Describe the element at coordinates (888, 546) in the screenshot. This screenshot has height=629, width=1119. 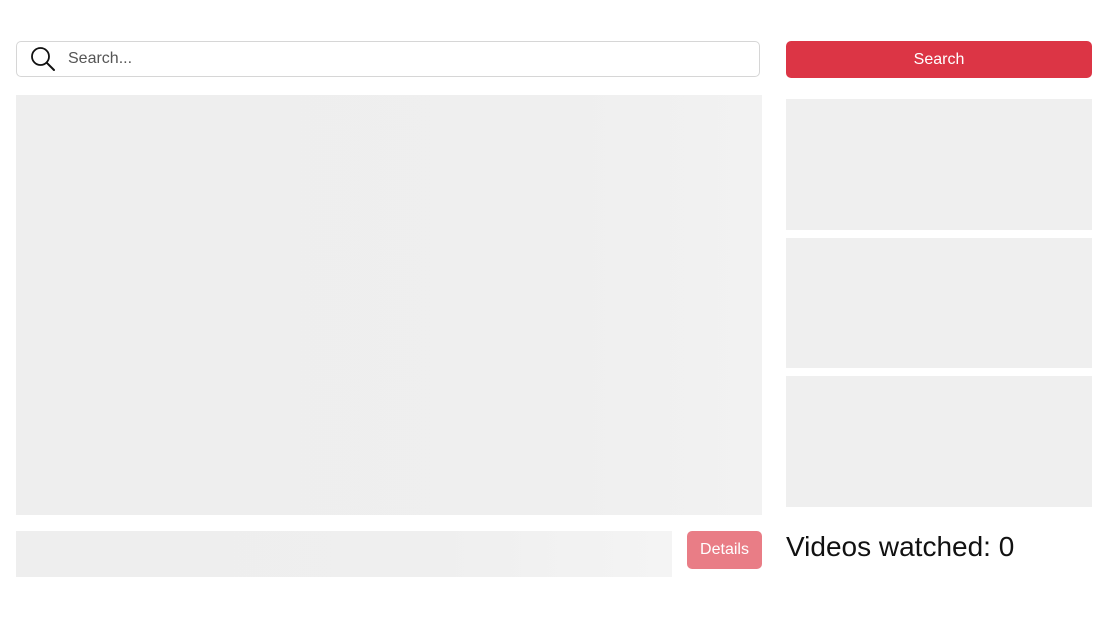
I see `videos-watched-label: Videos watched:` at that location.